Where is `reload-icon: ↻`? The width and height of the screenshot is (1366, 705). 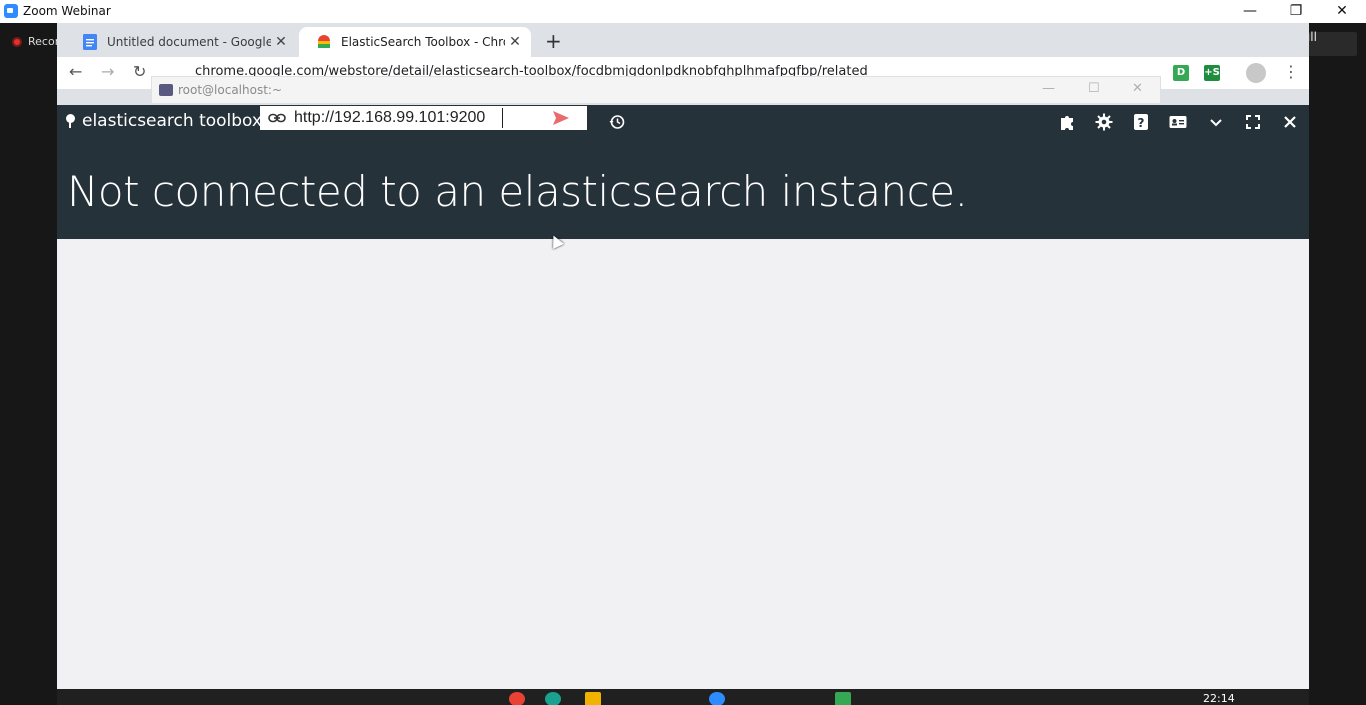
reload-icon: ↻ is located at coordinates (139, 71).